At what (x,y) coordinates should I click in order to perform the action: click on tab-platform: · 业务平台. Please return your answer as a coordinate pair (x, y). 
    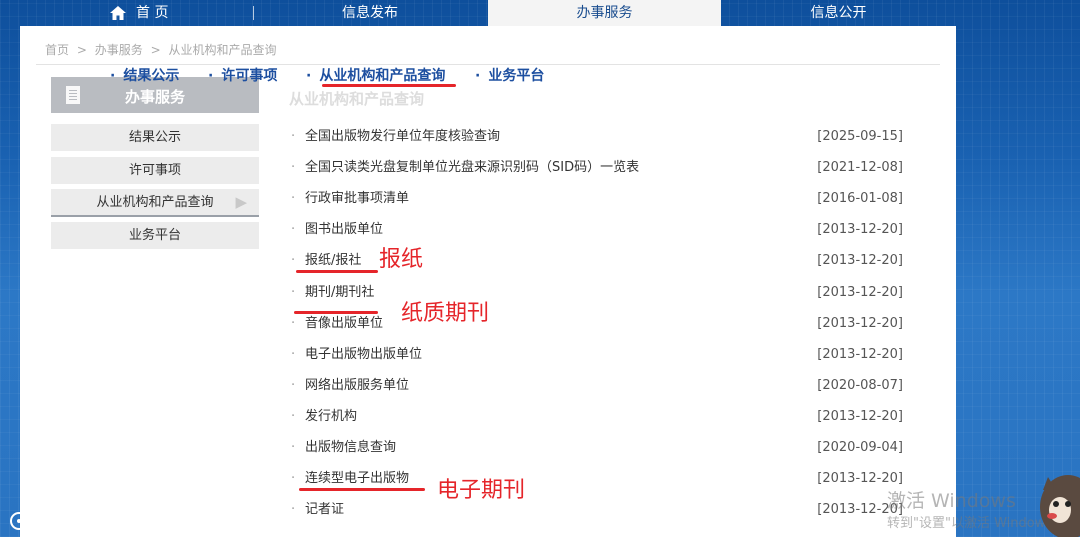
    Looking at the image, I should click on (509, 75).